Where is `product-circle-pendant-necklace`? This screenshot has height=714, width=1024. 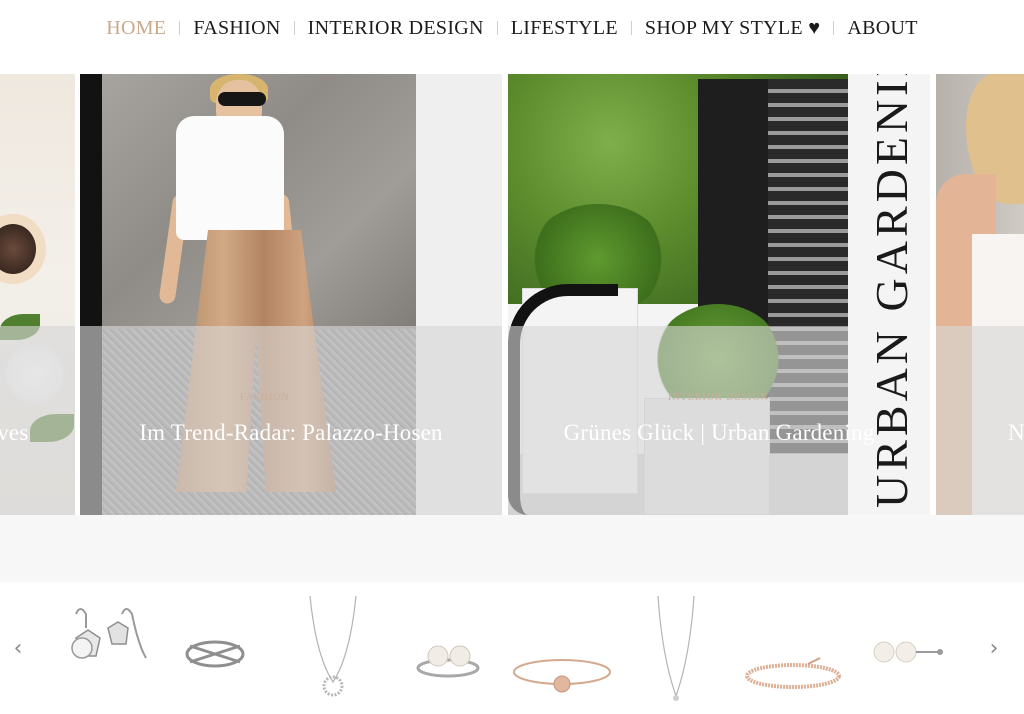 product-circle-pendant-necklace is located at coordinates (333, 649).